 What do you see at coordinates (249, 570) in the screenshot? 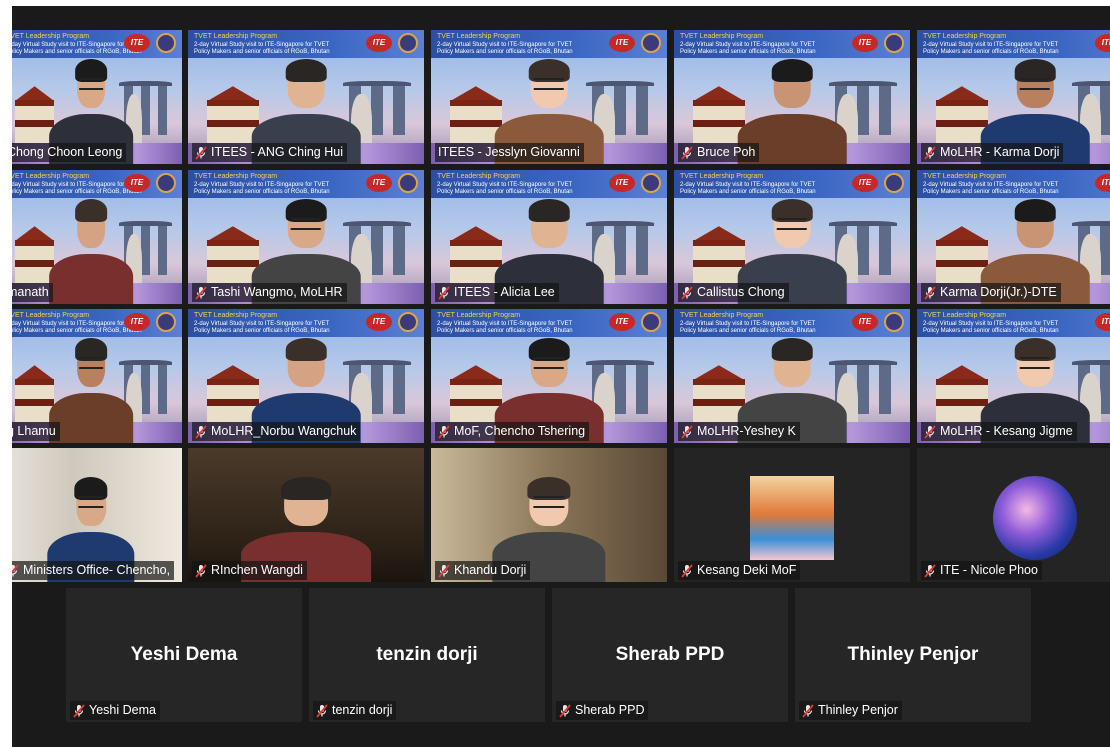
I see `participant-name-label: RInchen Wangdi` at bounding box center [249, 570].